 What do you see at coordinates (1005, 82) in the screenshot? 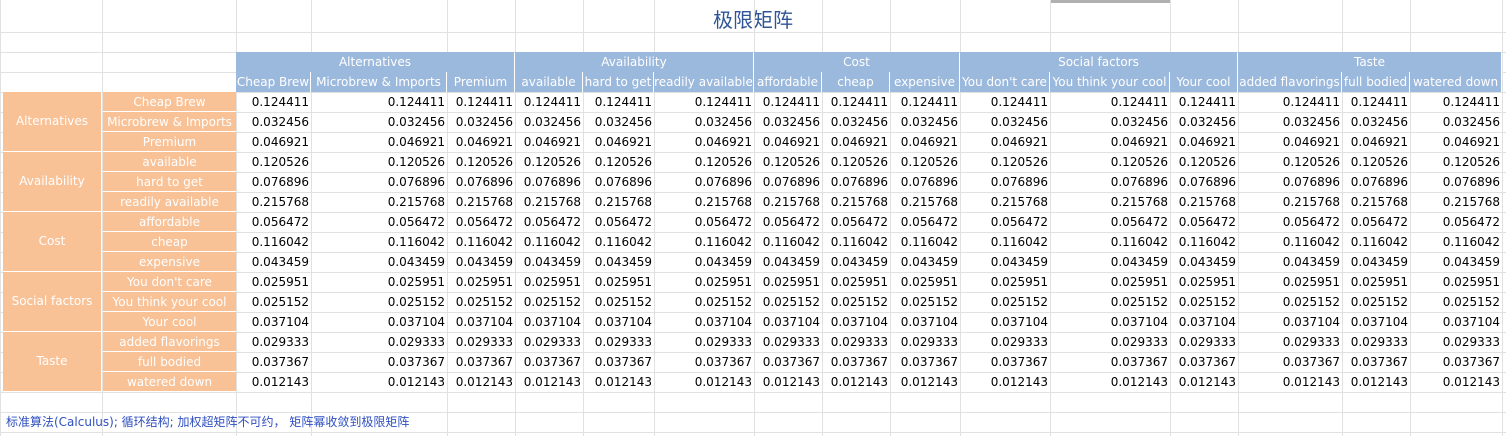
I see `column-header: You don't care` at bounding box center [1005, 82].